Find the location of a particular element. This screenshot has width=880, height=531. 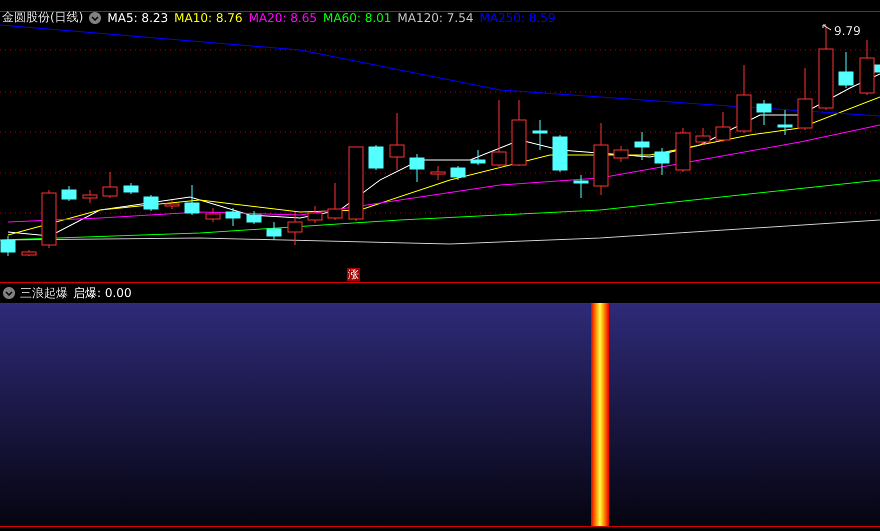

moving-average-value: MA120: 7.54 is located at coordinates (435, 17).